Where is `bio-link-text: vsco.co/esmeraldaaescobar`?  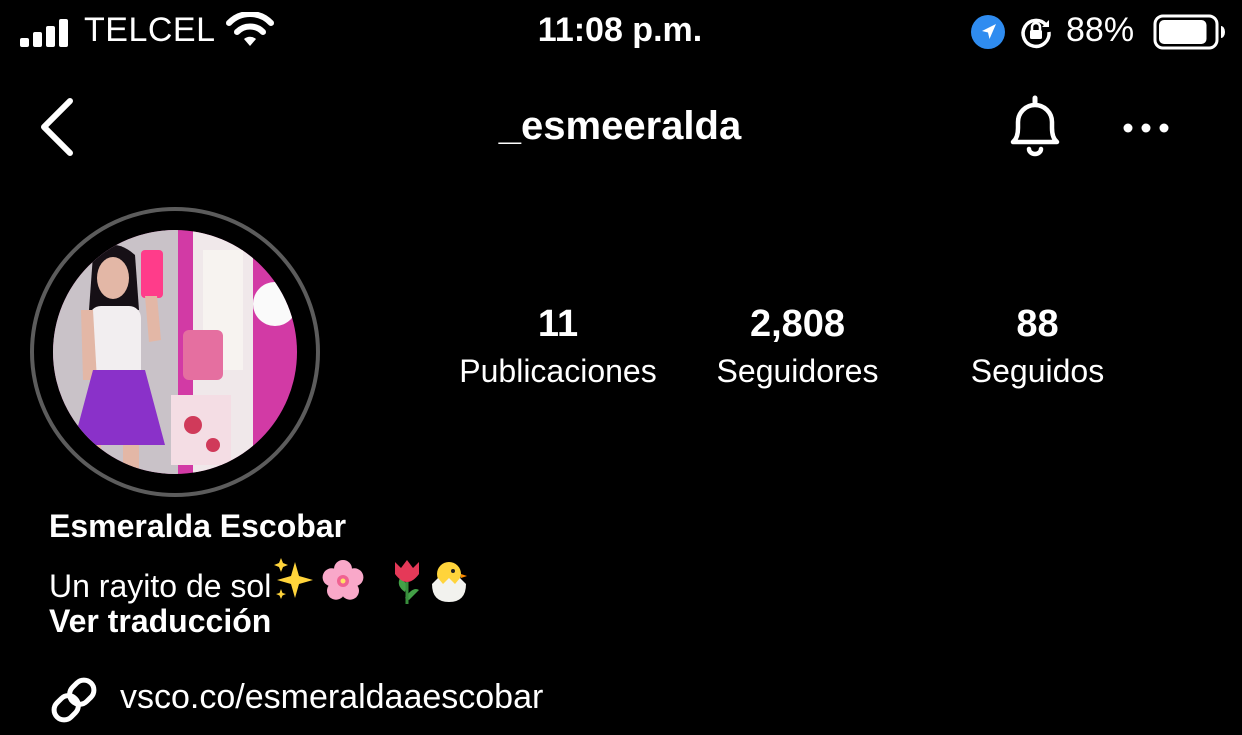
bio-link-text: vsco.co/esmeraldaaescobar is located at coordinates (332, 697).